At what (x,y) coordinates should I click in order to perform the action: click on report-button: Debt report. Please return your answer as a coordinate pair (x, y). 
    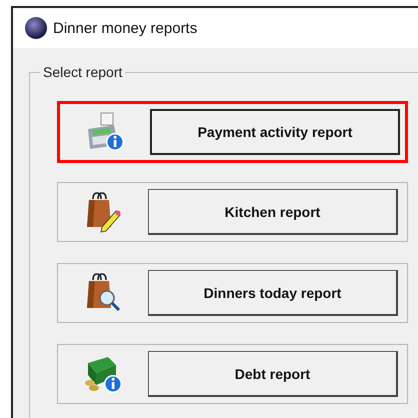
    Looking at the image, I should click on (273, 374).